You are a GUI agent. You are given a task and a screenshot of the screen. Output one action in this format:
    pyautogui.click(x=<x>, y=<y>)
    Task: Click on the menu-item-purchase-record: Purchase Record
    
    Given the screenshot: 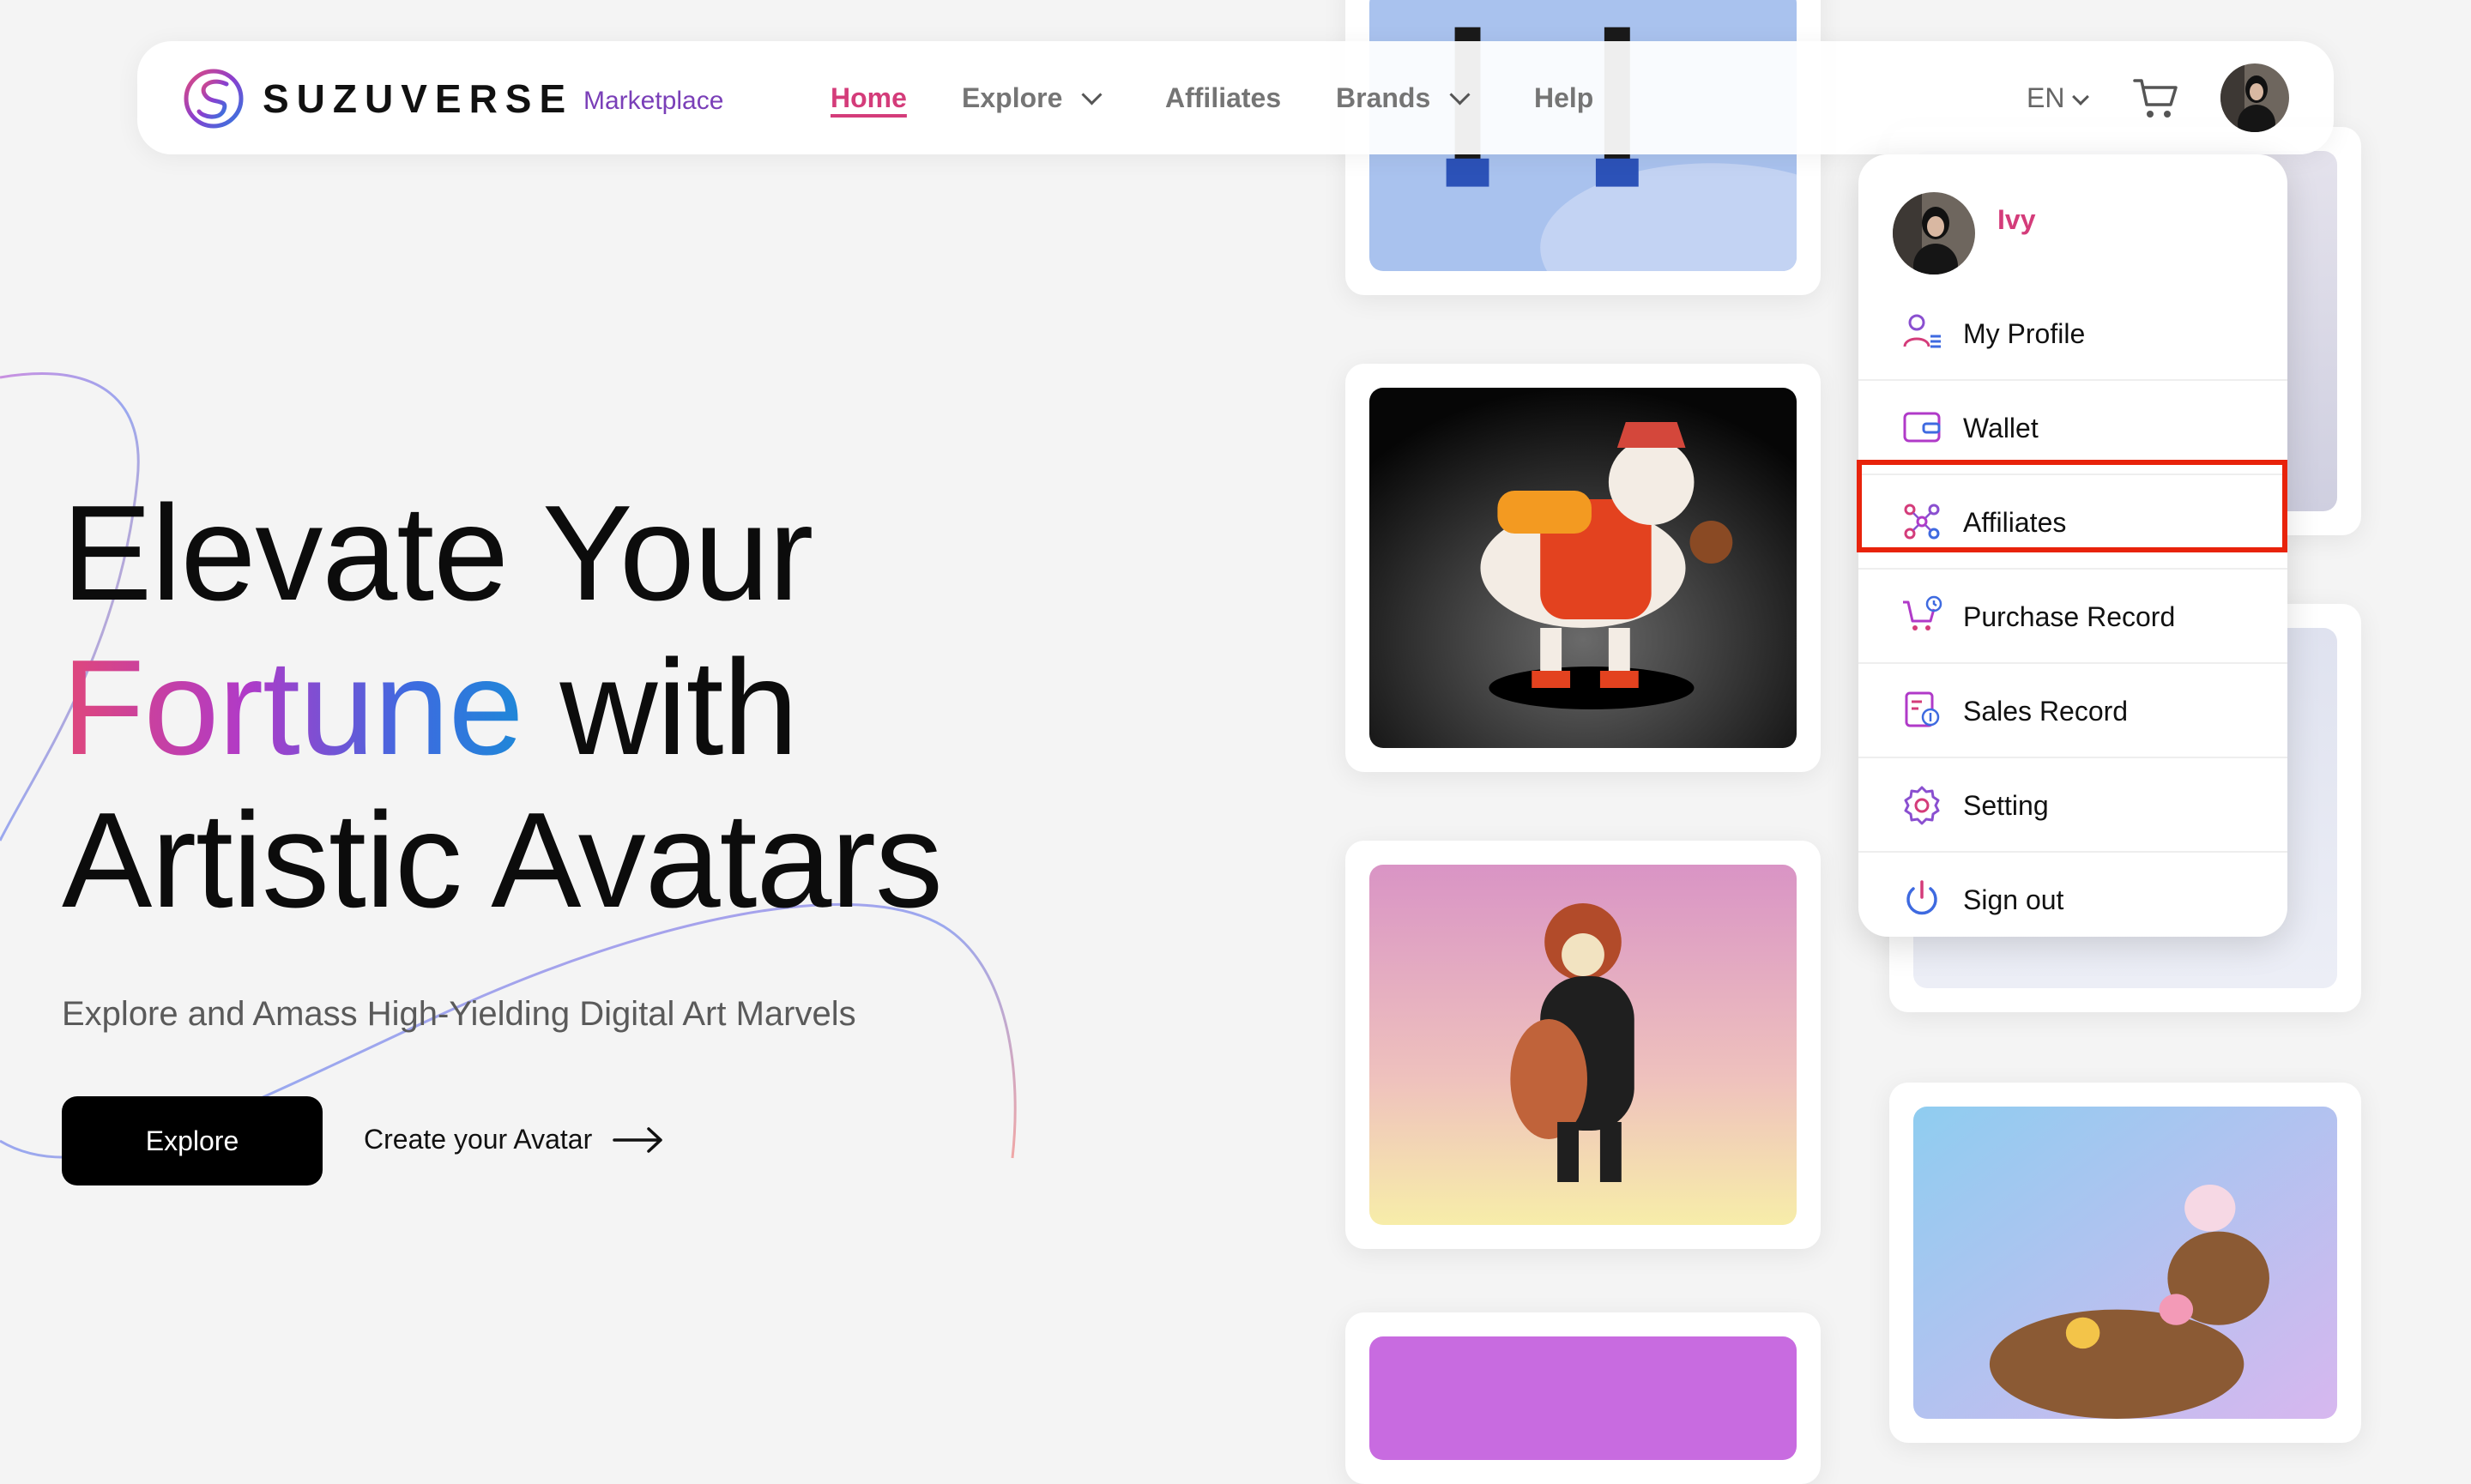 What is the action you would take?
    pyautogui.click(x=2072, y=617)
    